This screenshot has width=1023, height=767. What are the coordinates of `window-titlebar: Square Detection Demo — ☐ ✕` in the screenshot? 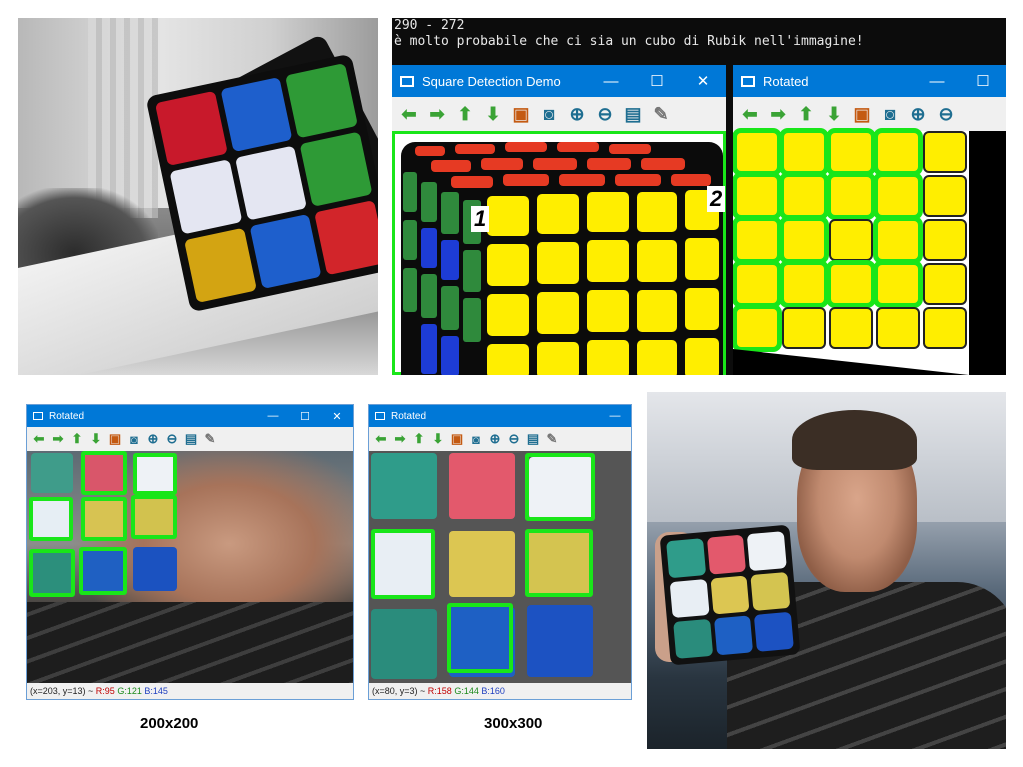 It's located at (559, 81).